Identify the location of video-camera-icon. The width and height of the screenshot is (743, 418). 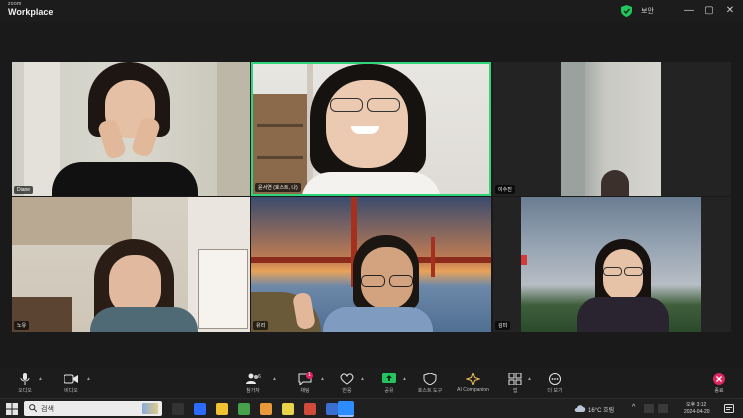
(71, 379).